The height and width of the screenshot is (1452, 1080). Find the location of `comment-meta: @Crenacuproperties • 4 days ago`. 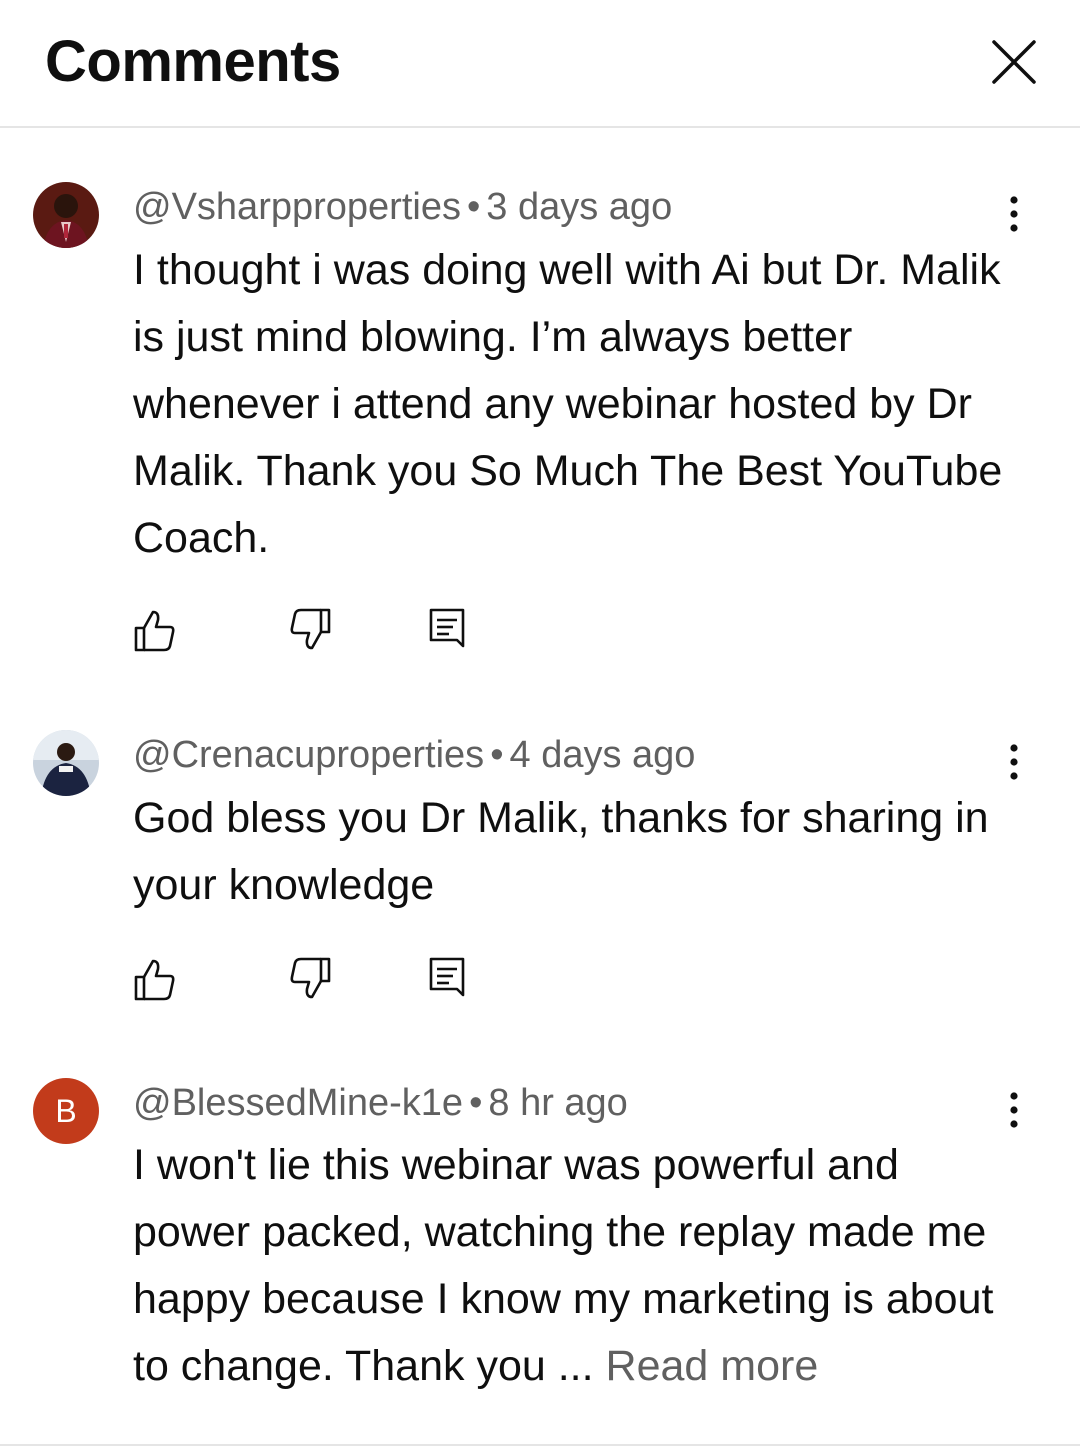

comment-meta: @Crenacuproperties • 4 days ago is located at coordinates (414, 755).